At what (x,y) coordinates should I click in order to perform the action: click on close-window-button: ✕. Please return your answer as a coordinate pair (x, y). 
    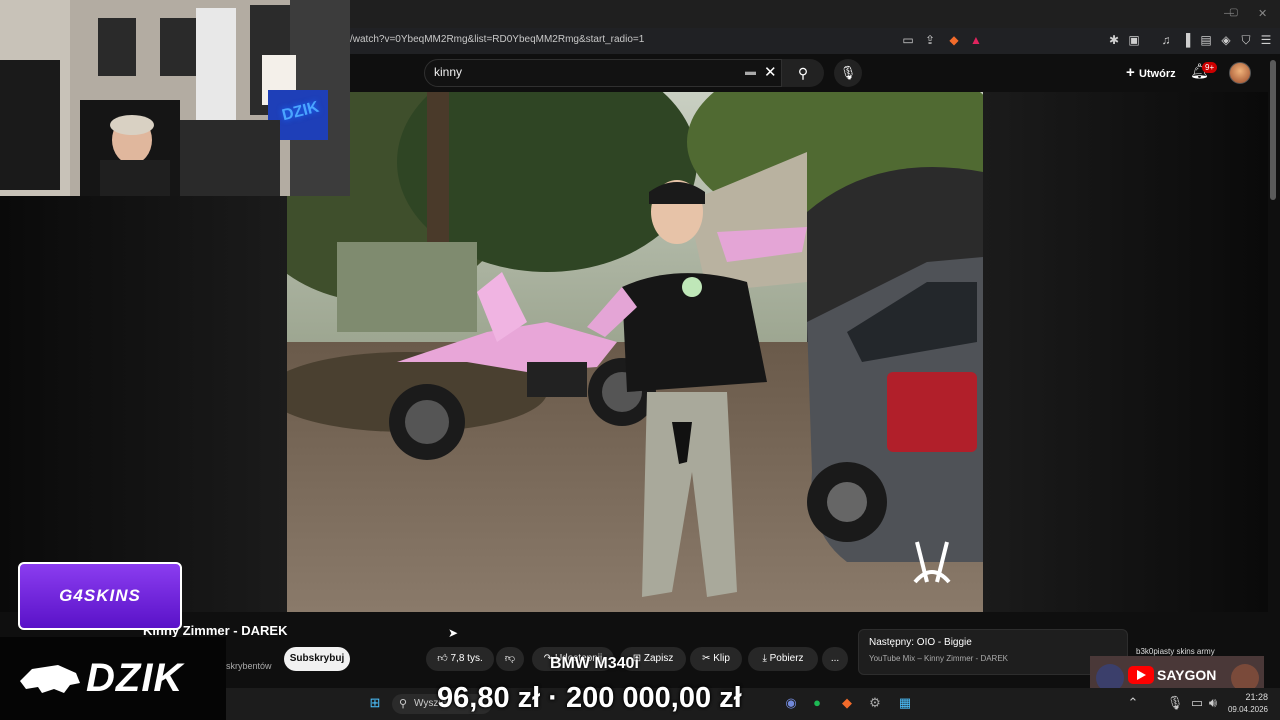
    Looking at the image, I should click on (1262, 13).